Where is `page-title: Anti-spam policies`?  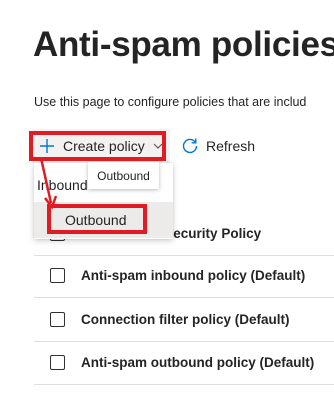
page-title: Anti-spam policies is located at coordinates (183, 44).